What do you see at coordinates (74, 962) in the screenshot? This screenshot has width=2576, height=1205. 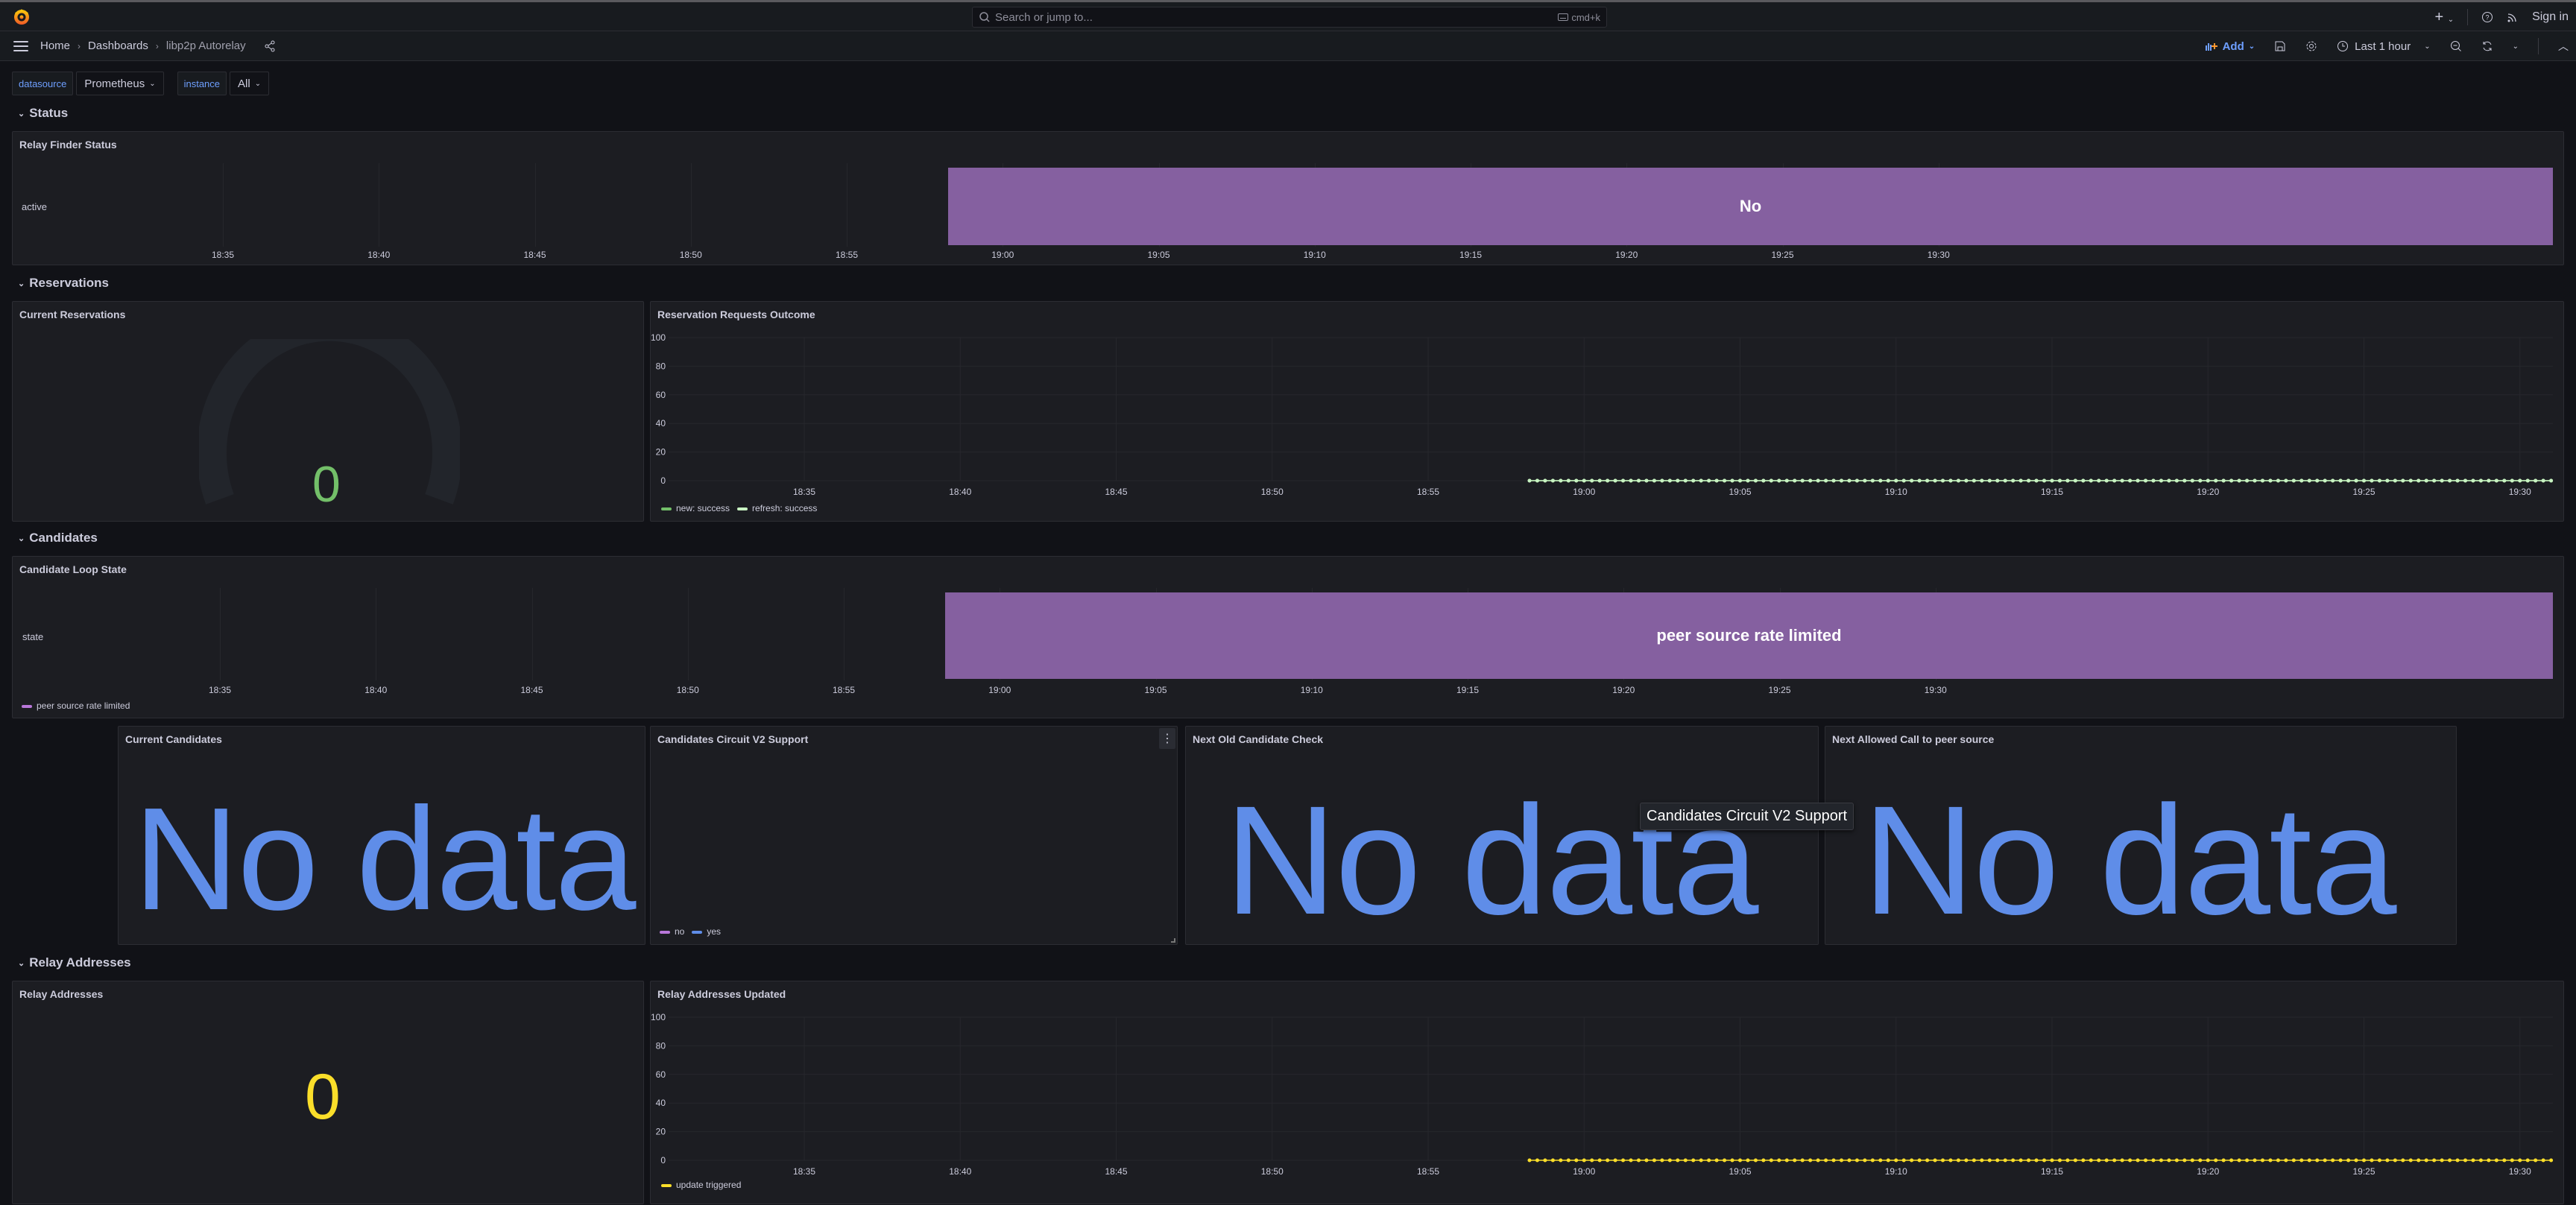 I see `row-relay-addresses: ⌄ Relay Addresses` at bounding box center [74, 962].